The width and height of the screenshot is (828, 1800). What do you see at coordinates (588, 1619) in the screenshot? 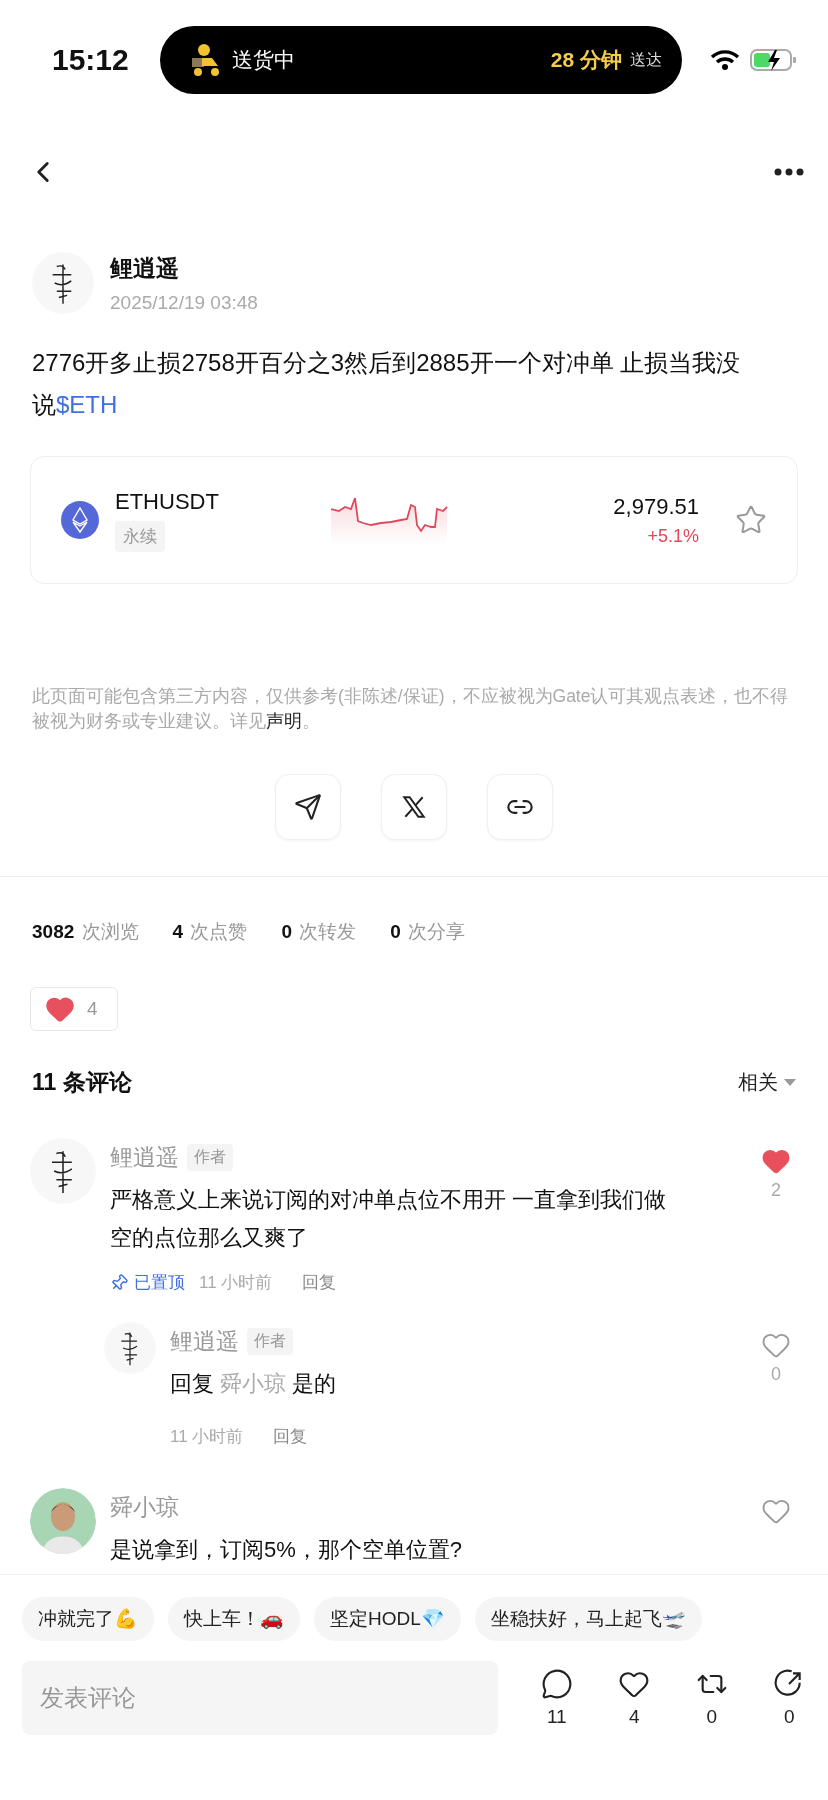
I see `quick-reply-chip: 坐稳扶好，马上起飞🛫` at bounding box center [588, 1619].